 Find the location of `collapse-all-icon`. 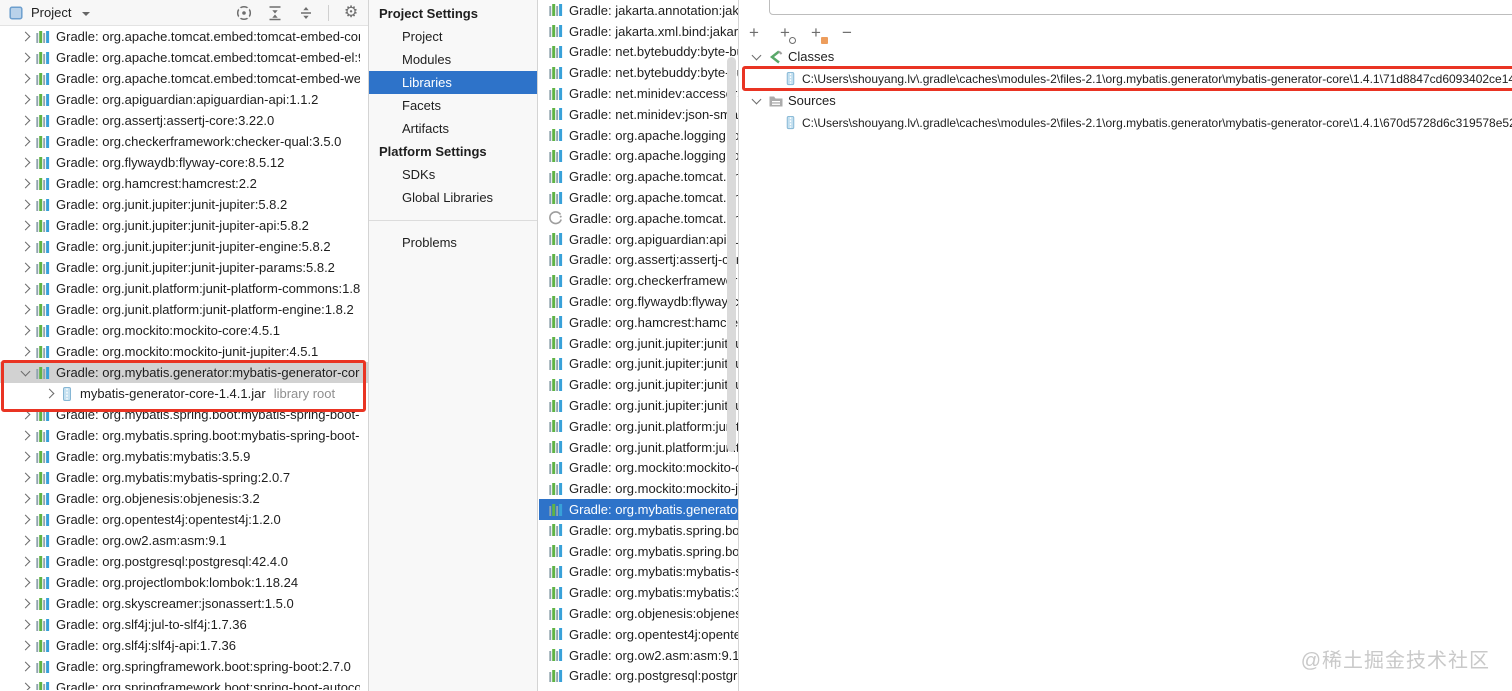

collapse-all-icon is located at coordinates (306, 13).